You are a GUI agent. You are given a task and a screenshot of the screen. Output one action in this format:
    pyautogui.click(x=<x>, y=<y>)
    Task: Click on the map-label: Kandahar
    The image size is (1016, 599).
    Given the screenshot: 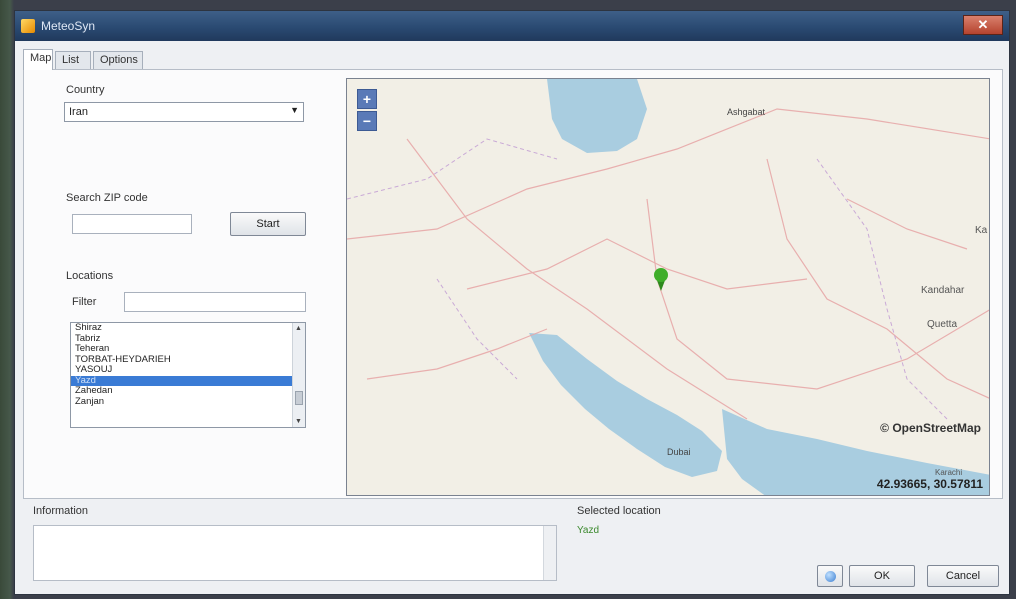 What is the action you would take?
    pyautogui.click(x=943, y=290)
    